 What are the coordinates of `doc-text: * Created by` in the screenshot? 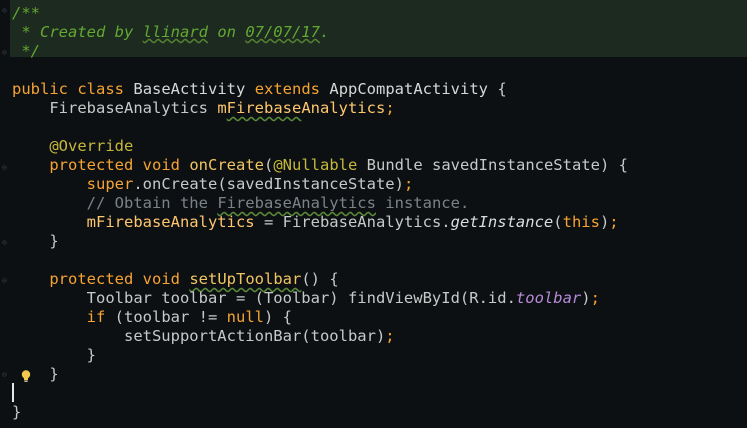 It's located at (77, 32).